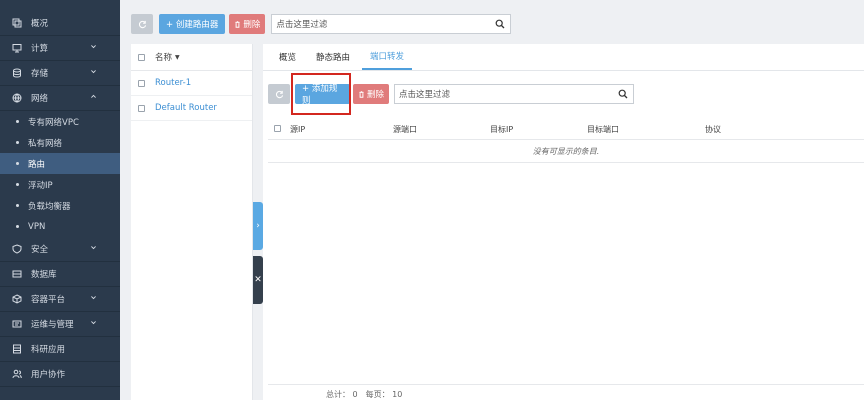 This screenshot has height=400, width=864. What do you see at coordinates (186, 108) in the screenshot?
I see `router-name-link: Default Router` at bounding box center [186, 108].